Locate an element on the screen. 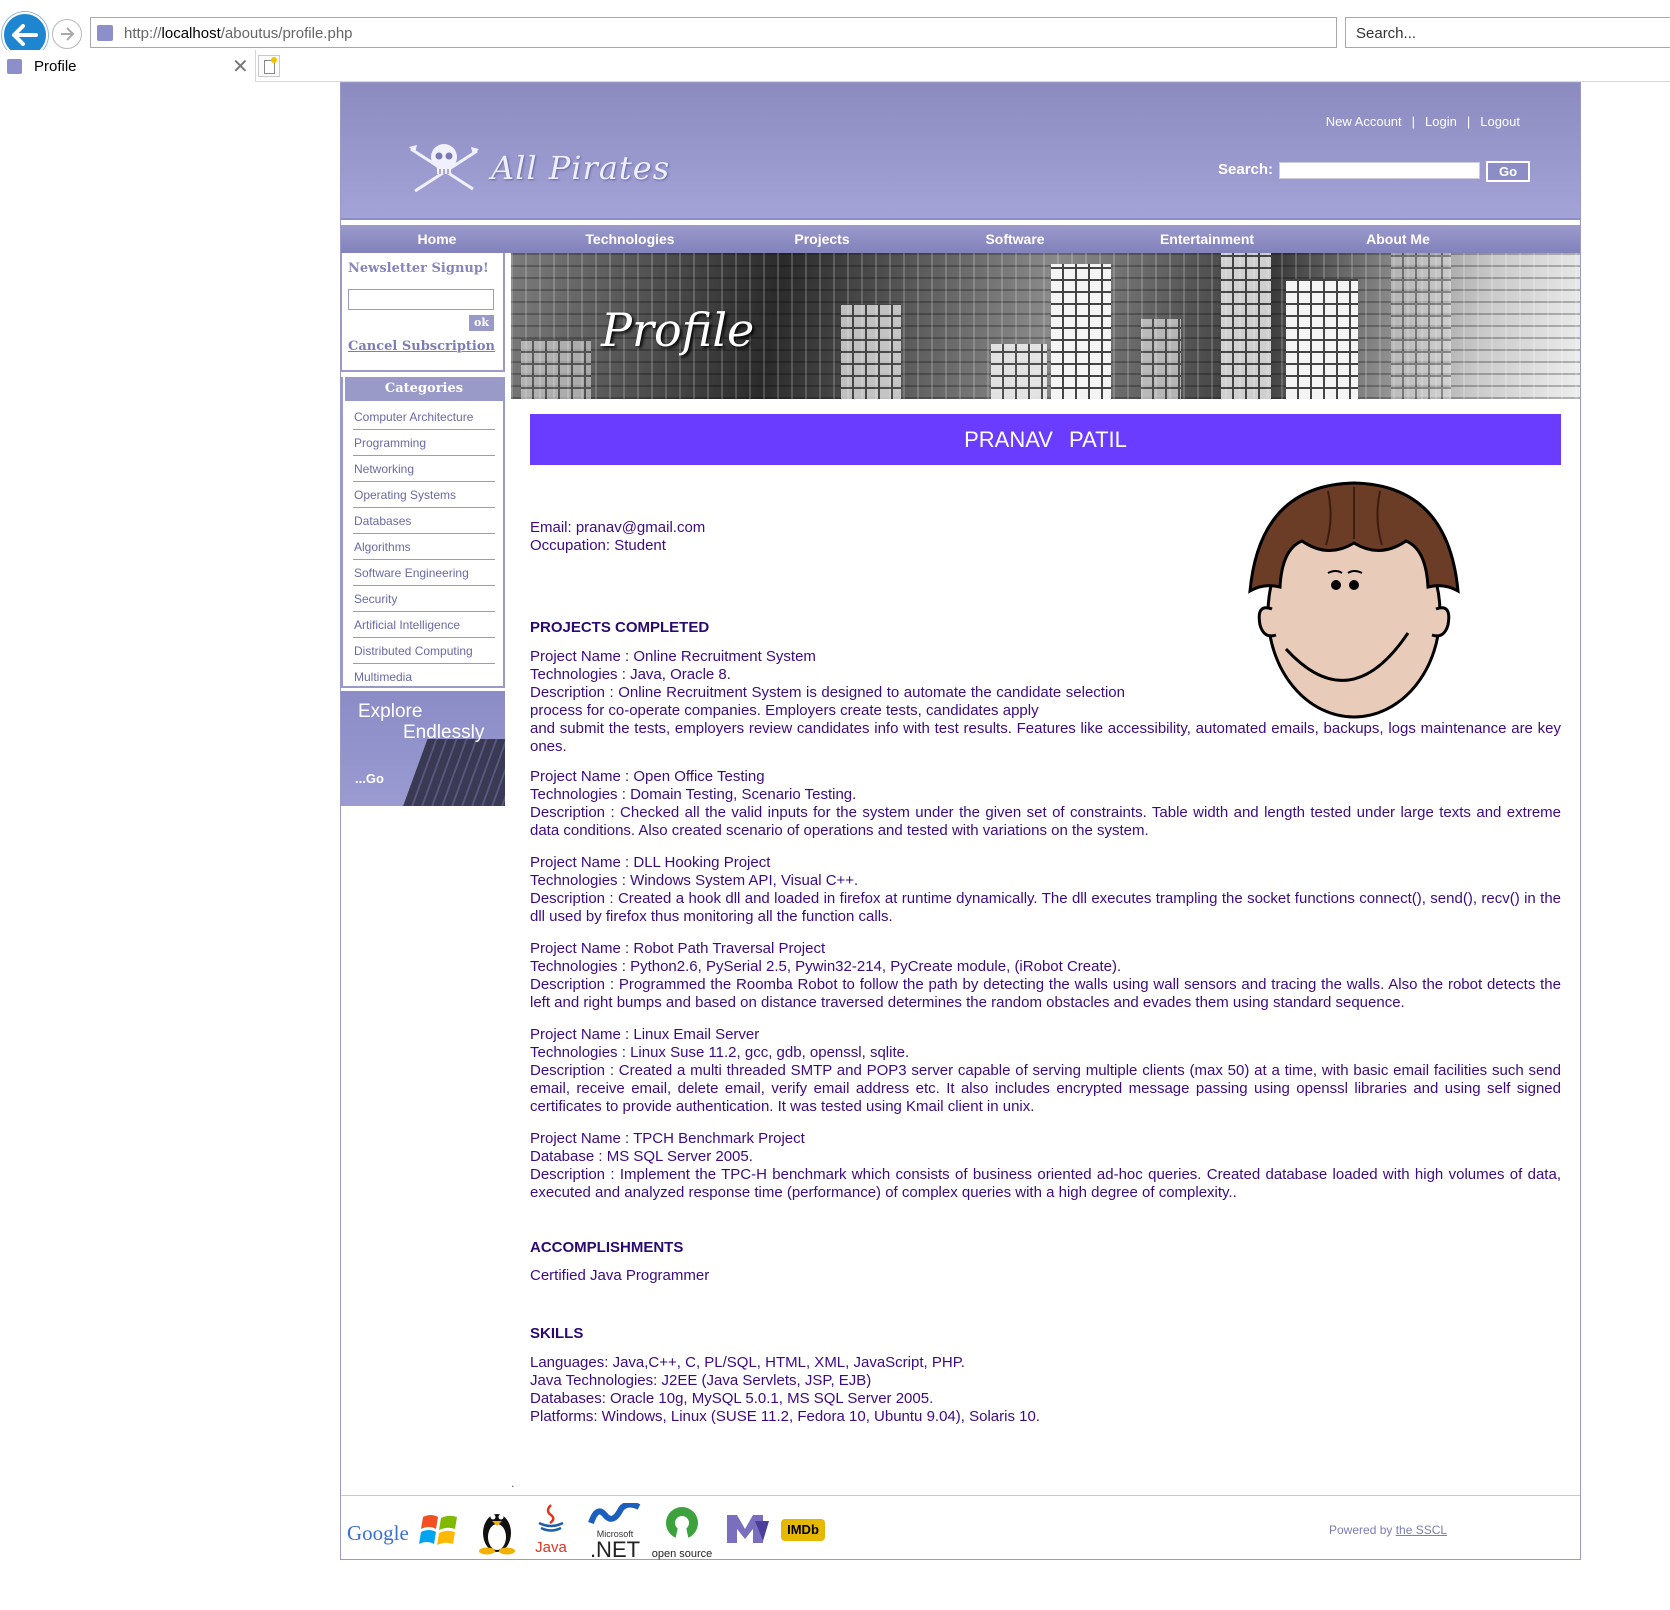 Image resolution: width=1670 pixels, height=1610 pixels. nav-projects: Projects is located at coordinates (821, 239).